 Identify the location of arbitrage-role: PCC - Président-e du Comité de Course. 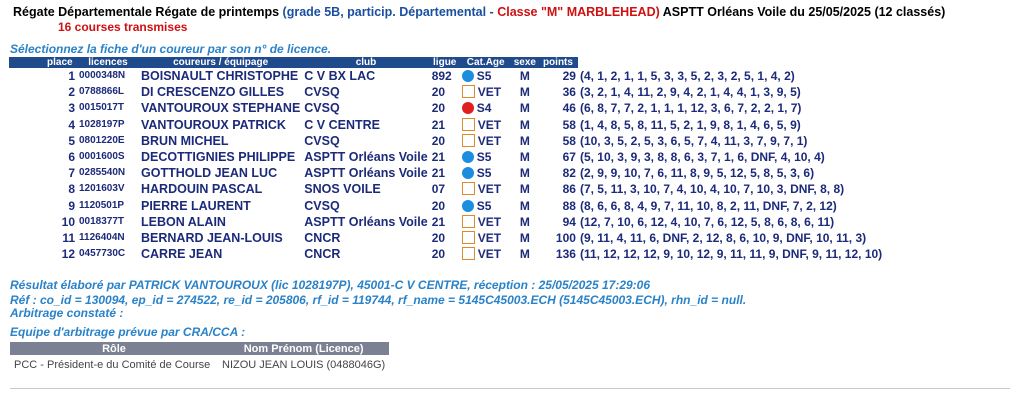
(112, 365).